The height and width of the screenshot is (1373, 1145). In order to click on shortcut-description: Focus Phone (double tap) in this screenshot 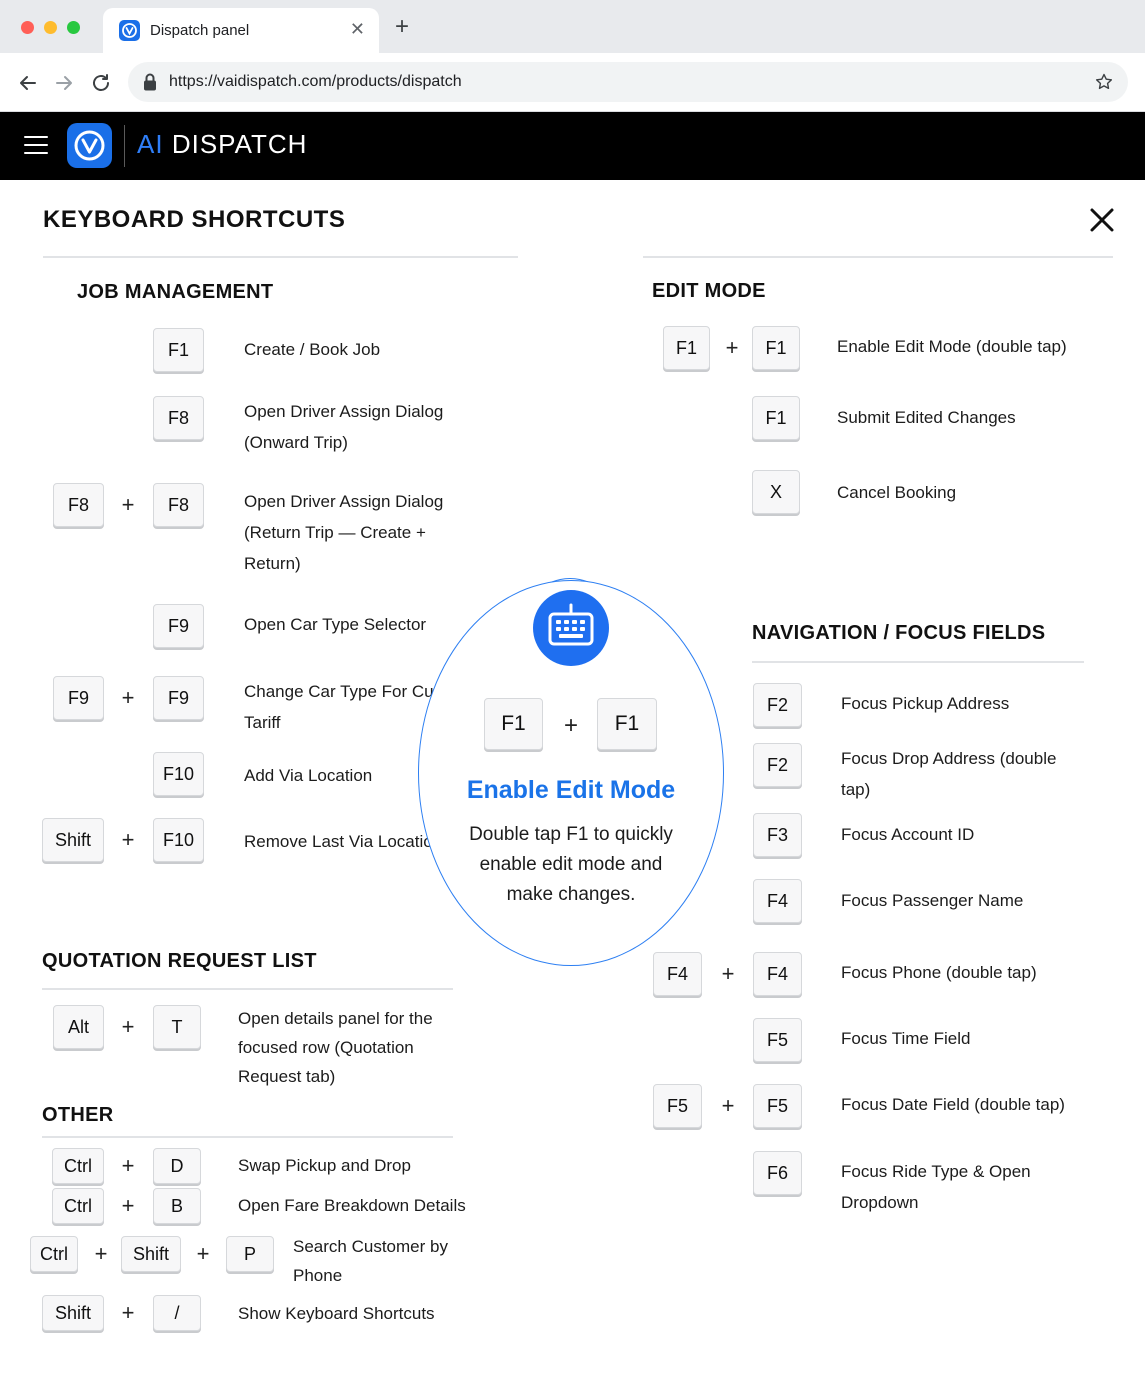, I will do `click(939, 972)`.